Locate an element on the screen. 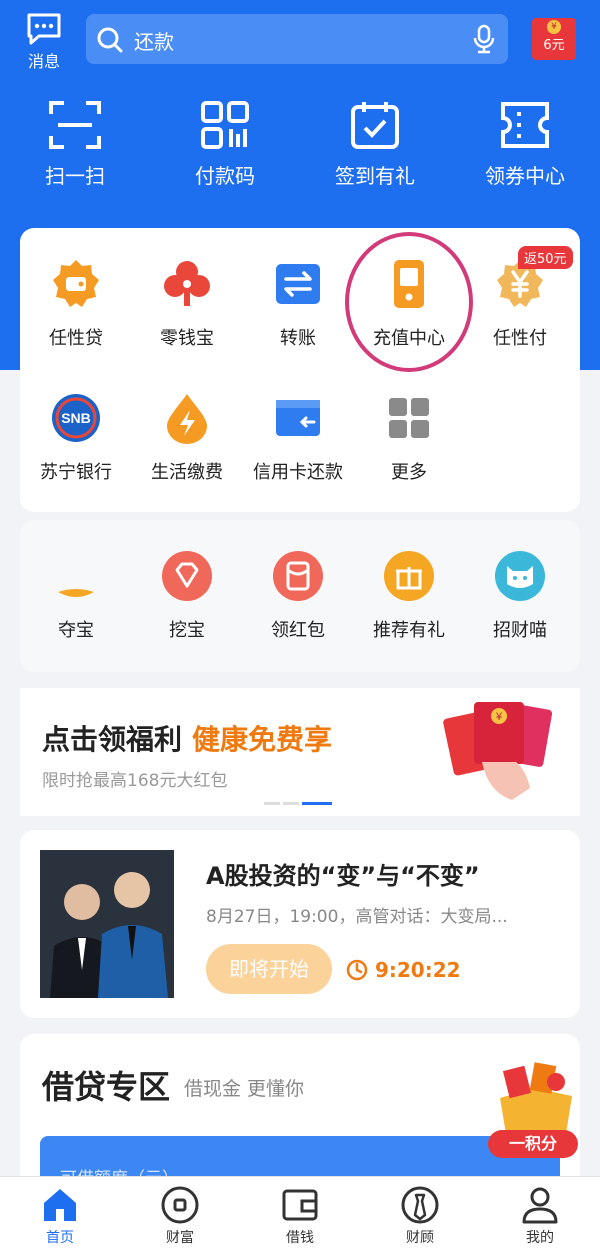 The image size is (600, 1255). treasure-icon is located at coordinates (76, 593).